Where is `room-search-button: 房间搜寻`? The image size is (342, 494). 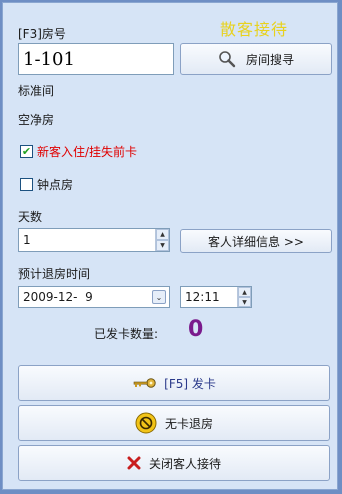
room-search-button: 房间搜寻 is located at coordinates (256, 59).